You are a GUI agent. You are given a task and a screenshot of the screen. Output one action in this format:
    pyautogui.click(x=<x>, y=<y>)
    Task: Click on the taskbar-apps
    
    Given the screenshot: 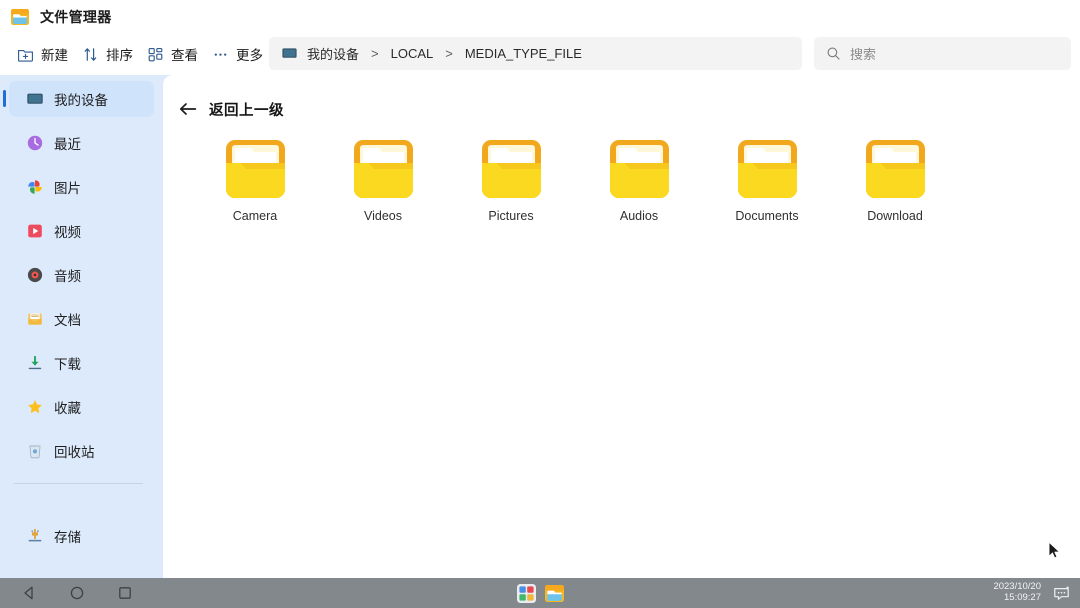 What is the action you would take?
    pyautogui.click(x=540, y=593)
    